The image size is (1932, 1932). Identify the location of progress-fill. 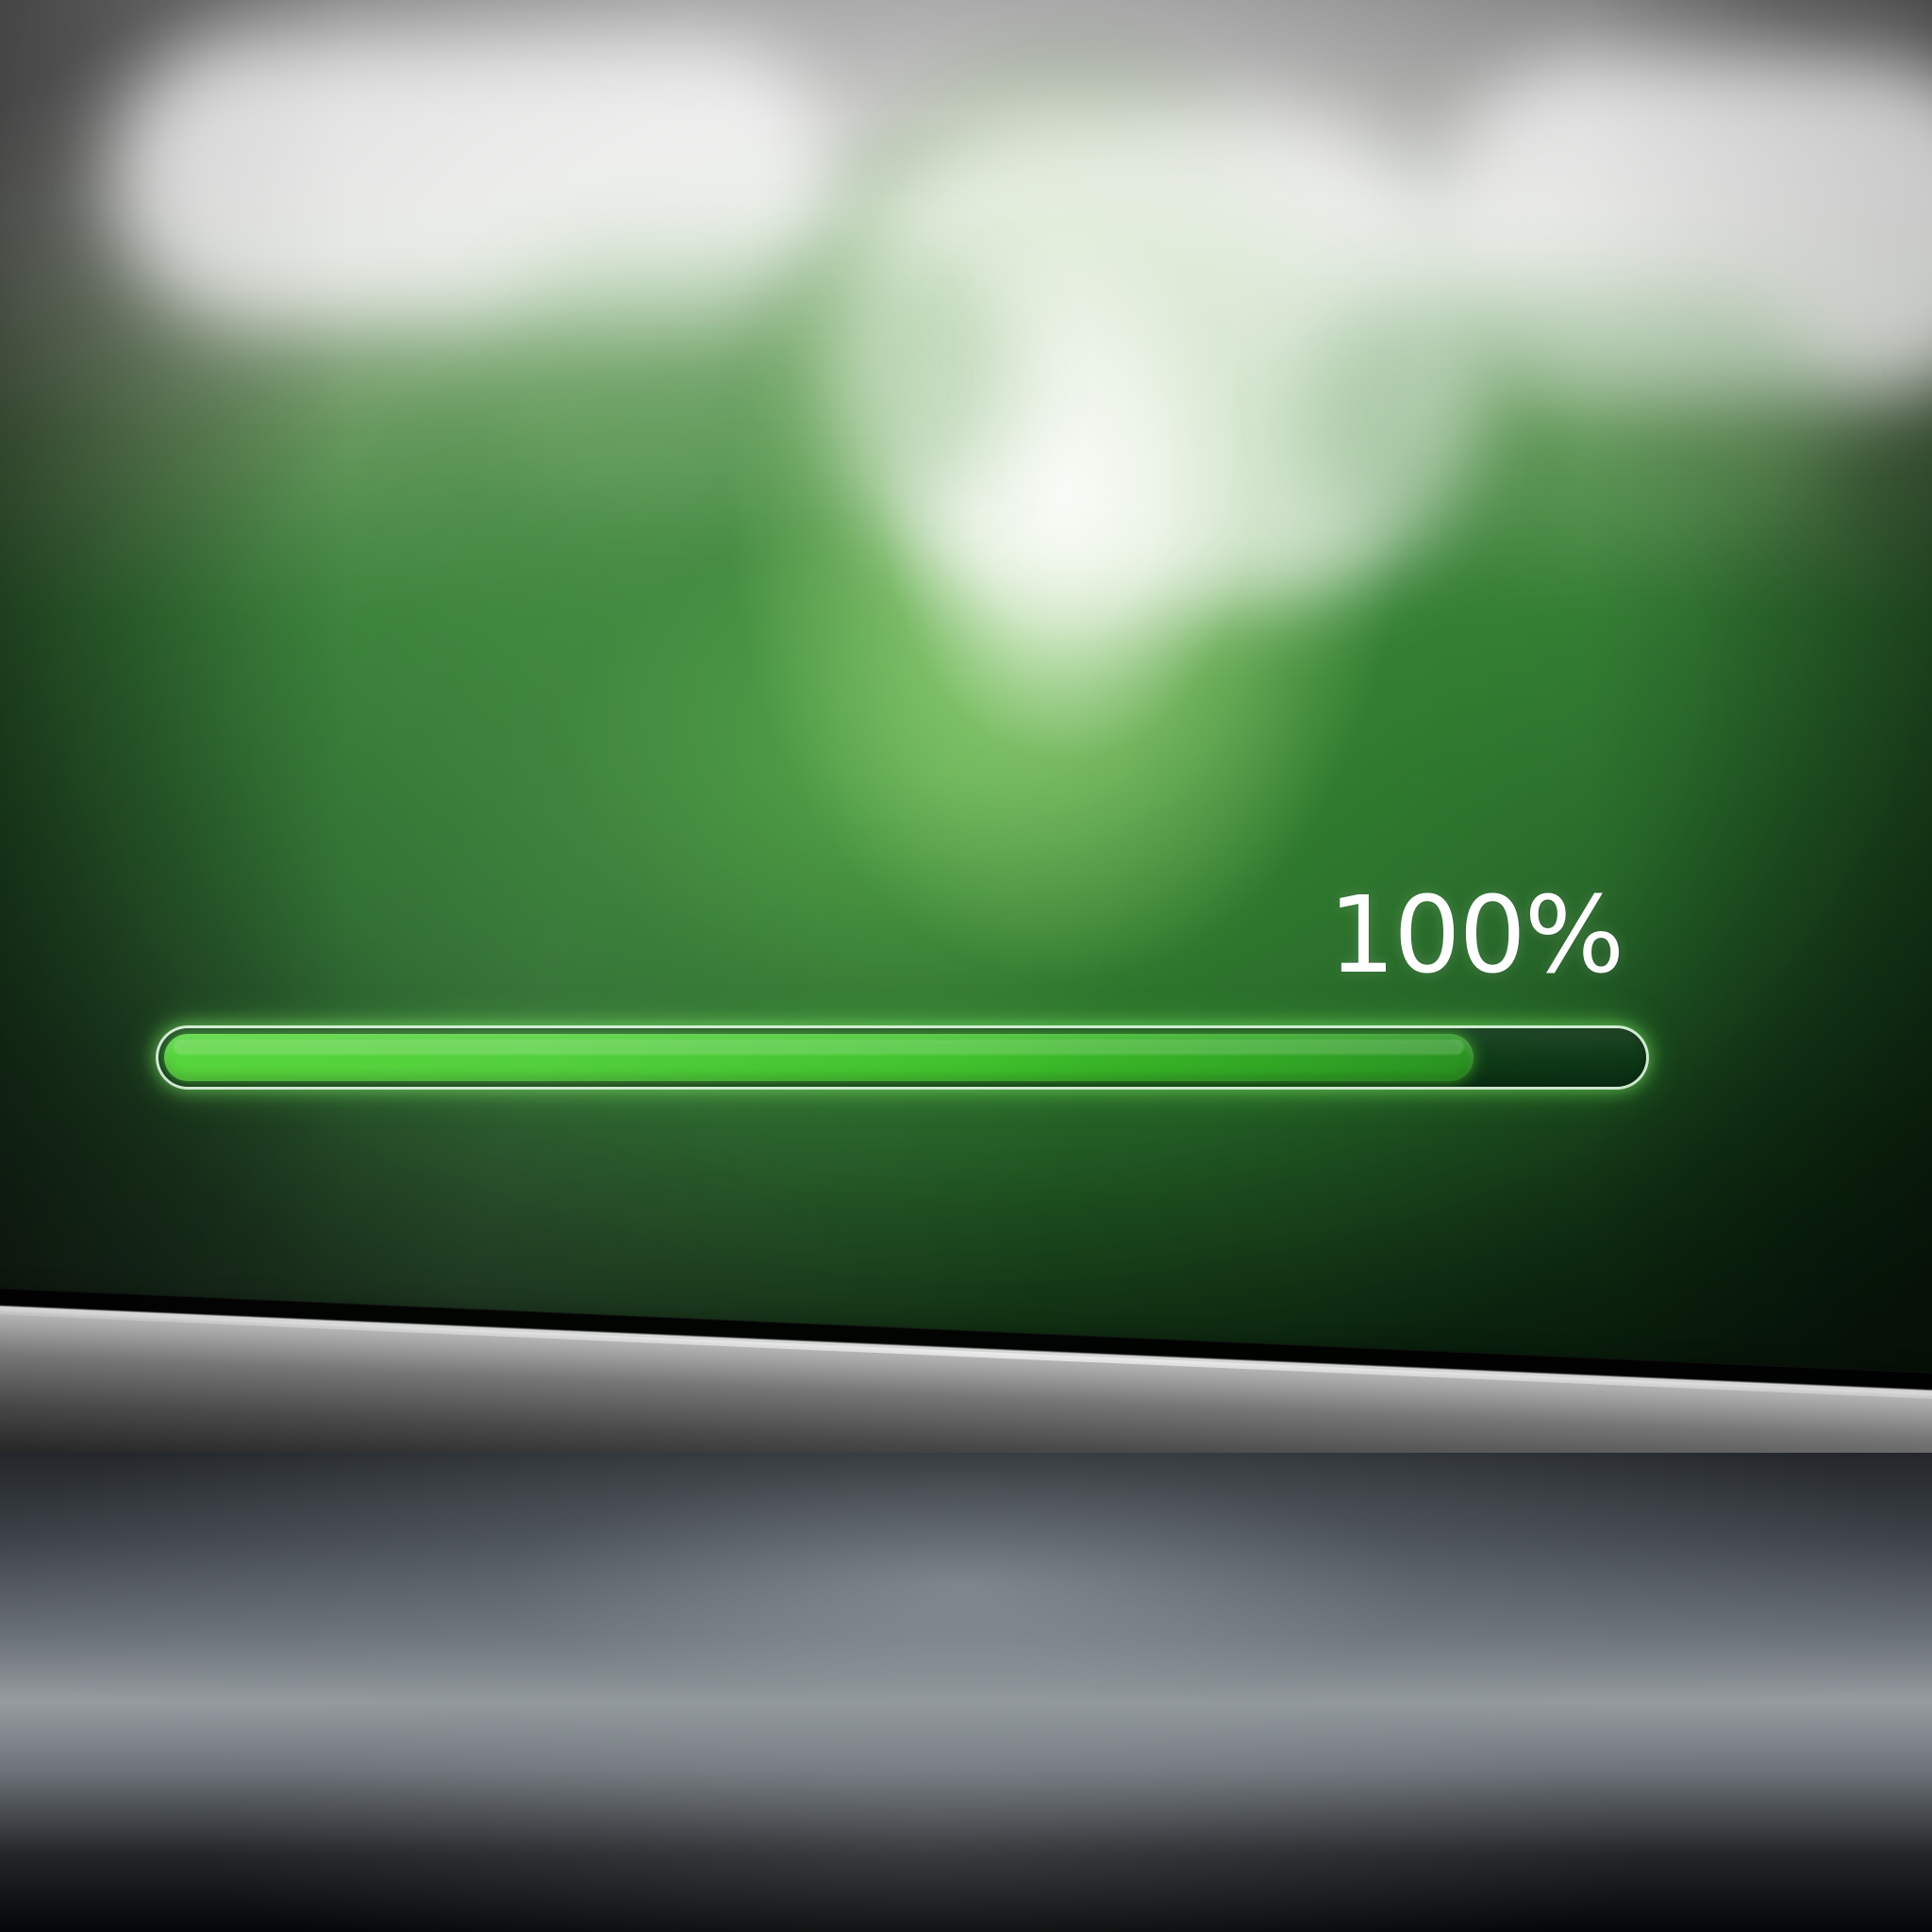
(819, 1057).